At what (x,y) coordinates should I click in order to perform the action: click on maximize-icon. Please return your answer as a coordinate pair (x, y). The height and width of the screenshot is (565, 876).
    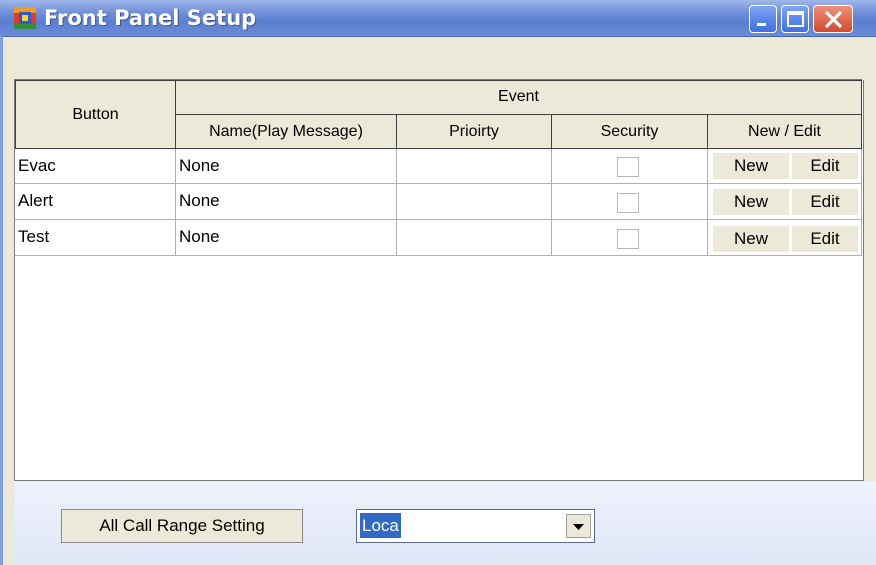
    Looking at the image, I should click on (795, 19).